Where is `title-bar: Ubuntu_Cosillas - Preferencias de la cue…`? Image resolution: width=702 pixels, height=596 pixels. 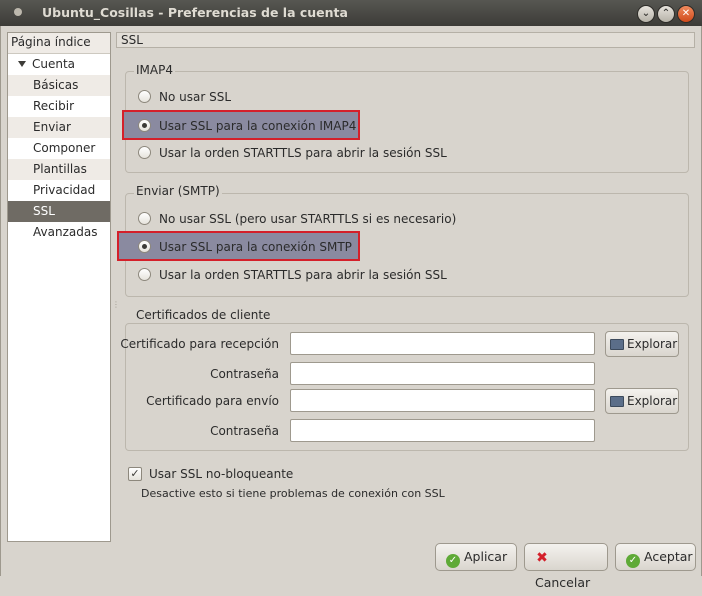 title-bar: Ubuntu_Cosillas - Preferencias de la cue… is located at coordinates (351, 13).